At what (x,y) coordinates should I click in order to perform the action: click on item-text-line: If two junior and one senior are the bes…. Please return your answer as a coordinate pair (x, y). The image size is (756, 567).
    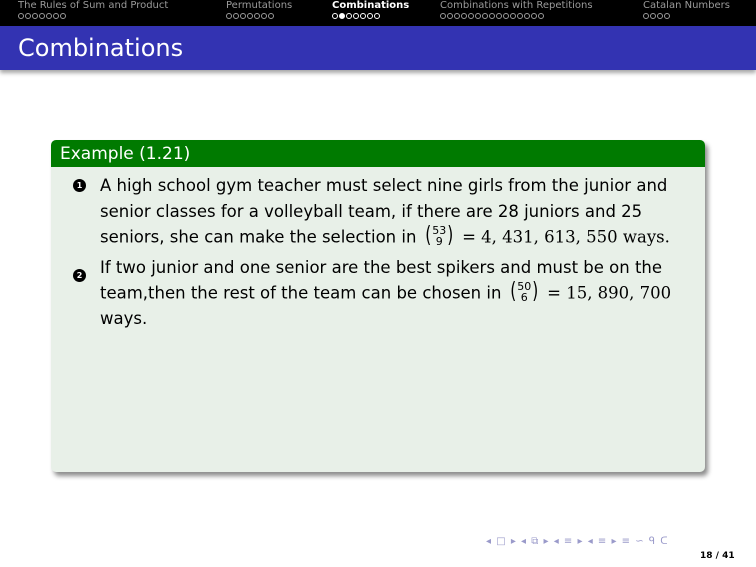
    Looking at the image, I should click on (381, 267).